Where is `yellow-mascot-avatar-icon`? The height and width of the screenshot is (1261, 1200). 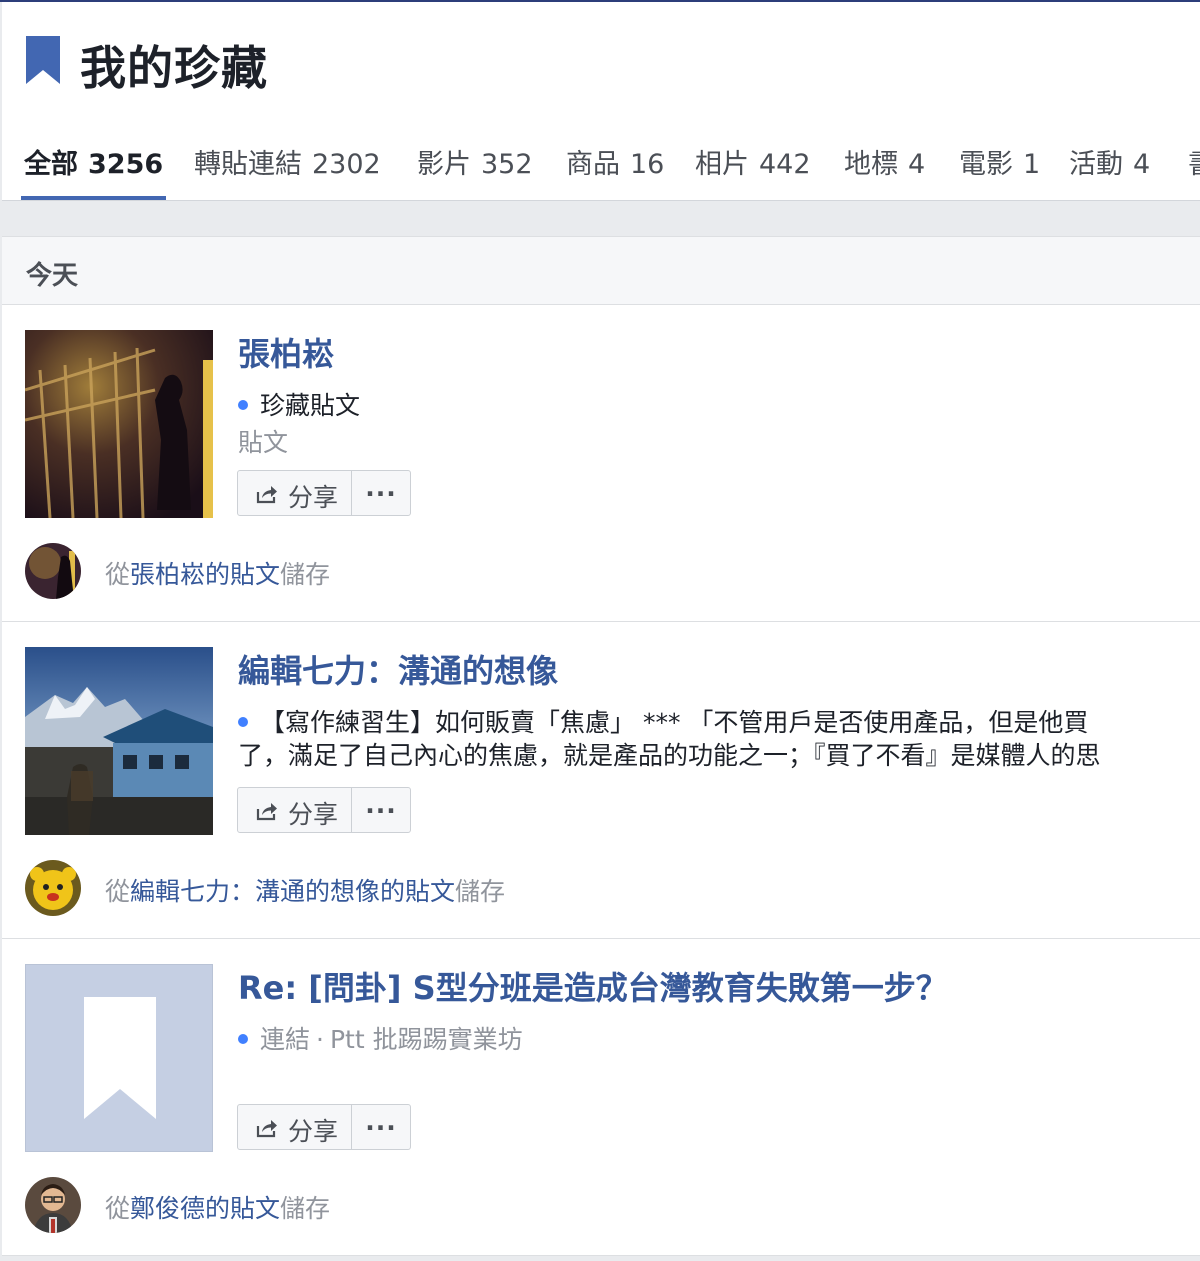
yellow-mascot-avatar-icon is located at coordinates (53, 888).